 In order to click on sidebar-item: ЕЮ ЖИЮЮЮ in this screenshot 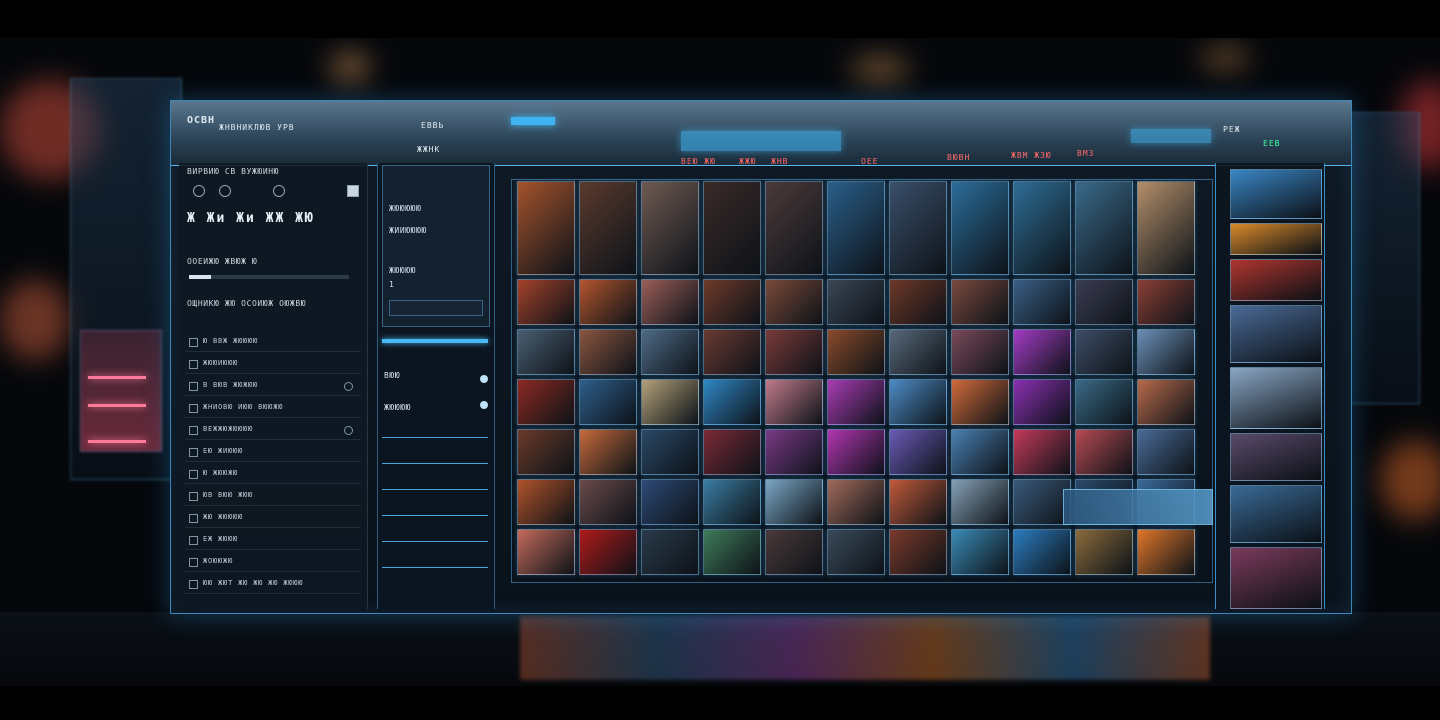, I will do `click(273, 452)`.